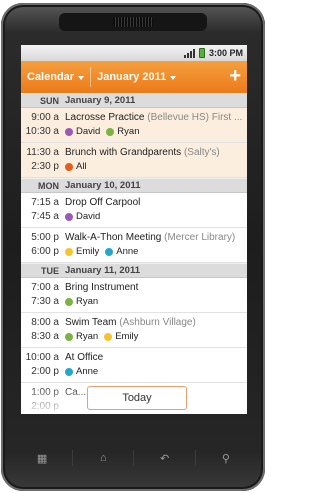  I want to click on signal-icon, so click(189, 53).